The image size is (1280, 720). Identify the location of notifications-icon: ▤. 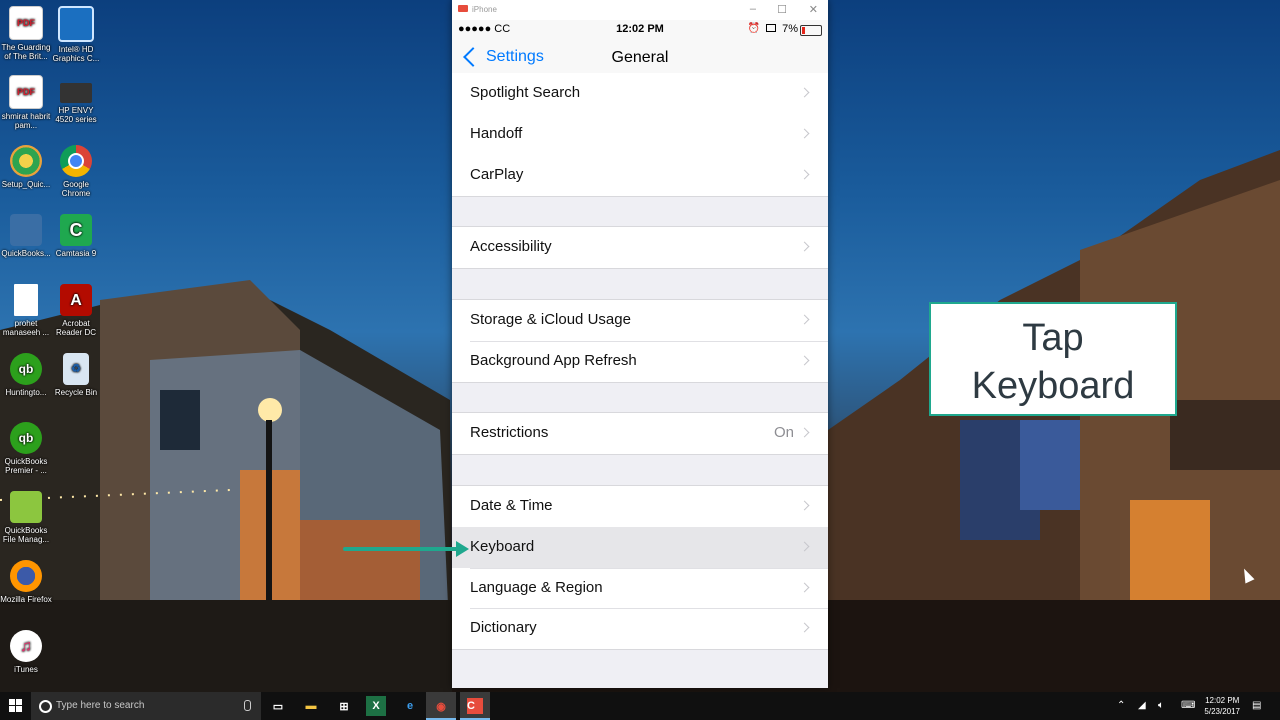
(1256, 705).